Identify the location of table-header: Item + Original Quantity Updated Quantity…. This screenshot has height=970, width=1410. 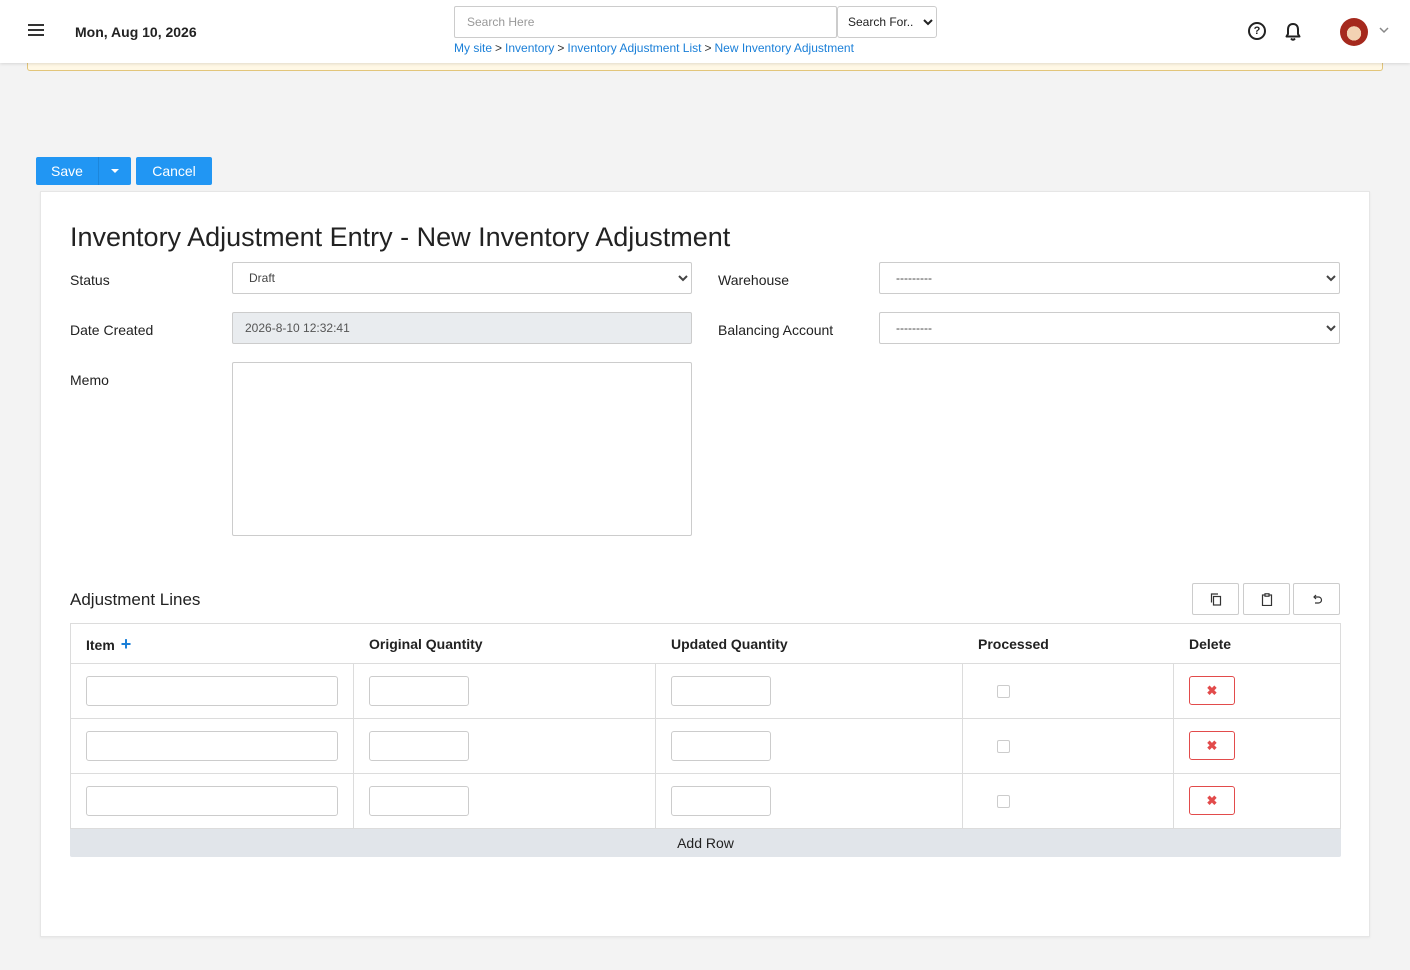
(705, 643).